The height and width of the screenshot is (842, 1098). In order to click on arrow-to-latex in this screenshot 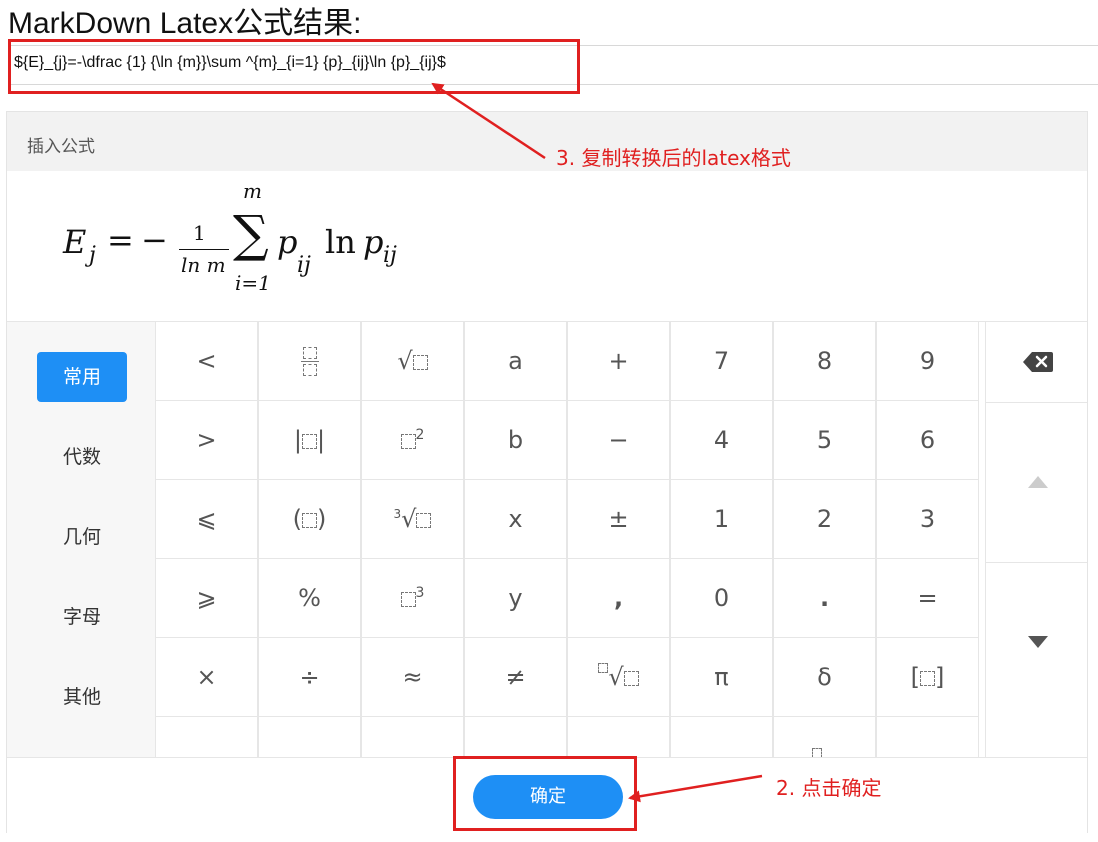, I will do `click(488, 121)`.